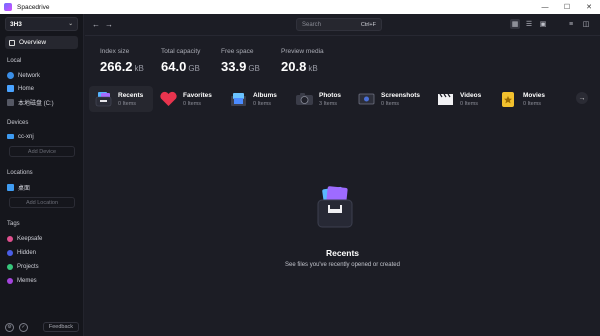 This screenshot has height=336, width=600. Describe the element at coordinates (180, 61) in the screenshot. I see `stat-total-capacity: Total capacity 64.0 GB` at that location.